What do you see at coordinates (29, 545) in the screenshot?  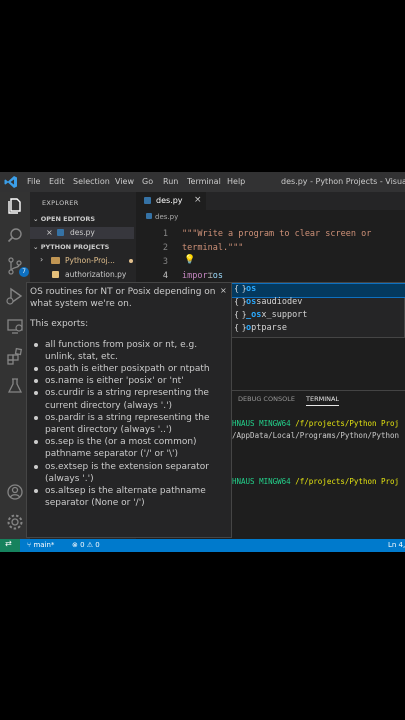 I see `branch-icon: ⑂` at bounding box center [29, 545].